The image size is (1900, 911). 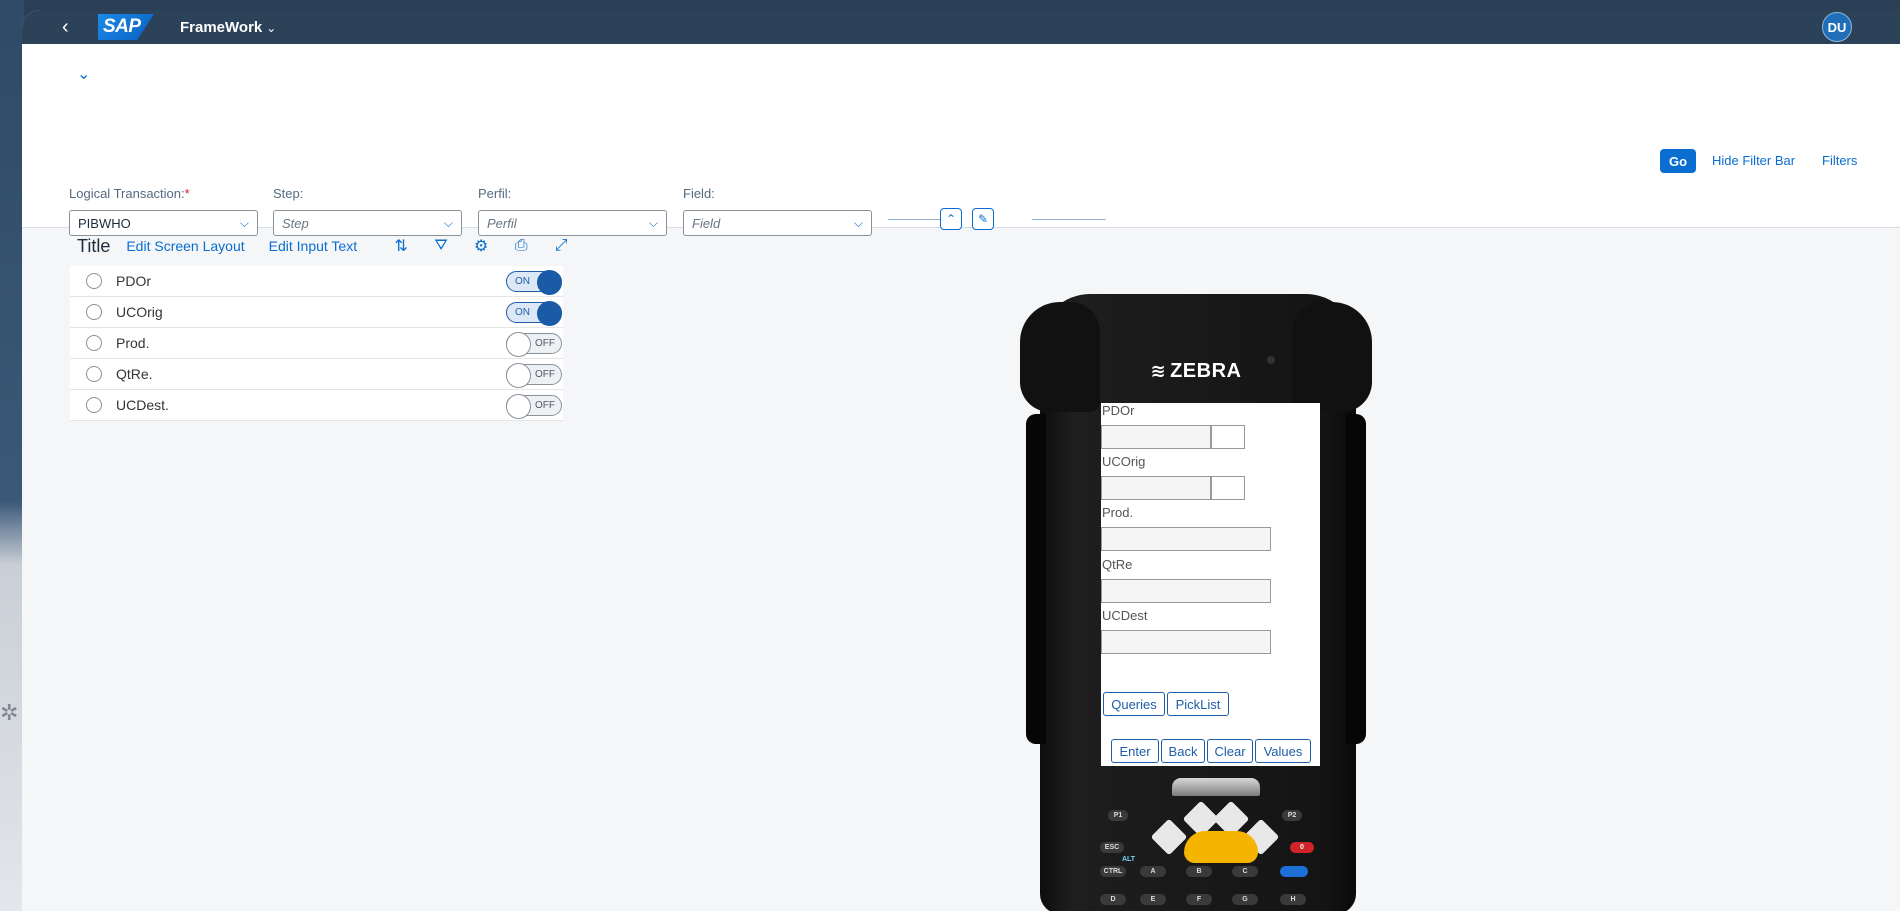 What do you see at coordinates (961, 27) in the screenshot?
I see `shell-bar: ‹ SAP FrameWork ⌄ DU` at bounding box center [961, 27].